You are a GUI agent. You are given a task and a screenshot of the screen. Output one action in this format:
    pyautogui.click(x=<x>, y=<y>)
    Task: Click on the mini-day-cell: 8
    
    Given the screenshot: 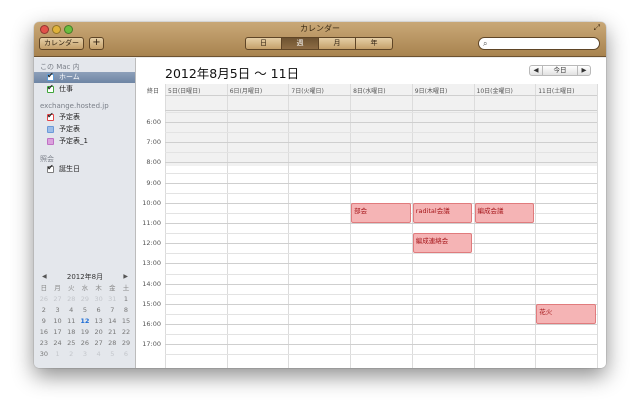 What is the action you would take?
    pyautogui.click(x=126, y=310)
    